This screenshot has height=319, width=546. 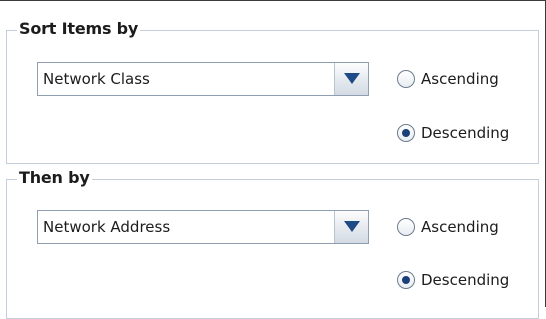 I want to click on then-descending-label: Descending, so click(x=465, y=280).